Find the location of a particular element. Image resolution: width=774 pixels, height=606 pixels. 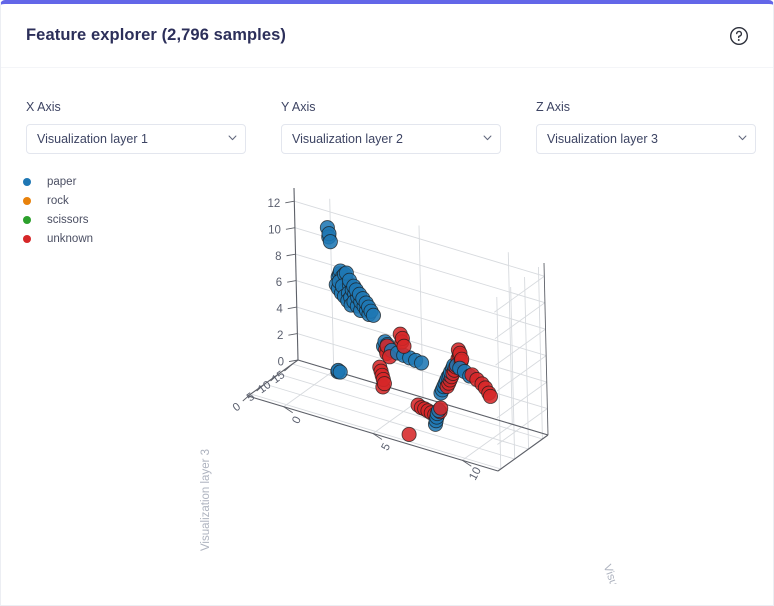

y-axis-tick-label: 10 is located at coordinates (264, 387).